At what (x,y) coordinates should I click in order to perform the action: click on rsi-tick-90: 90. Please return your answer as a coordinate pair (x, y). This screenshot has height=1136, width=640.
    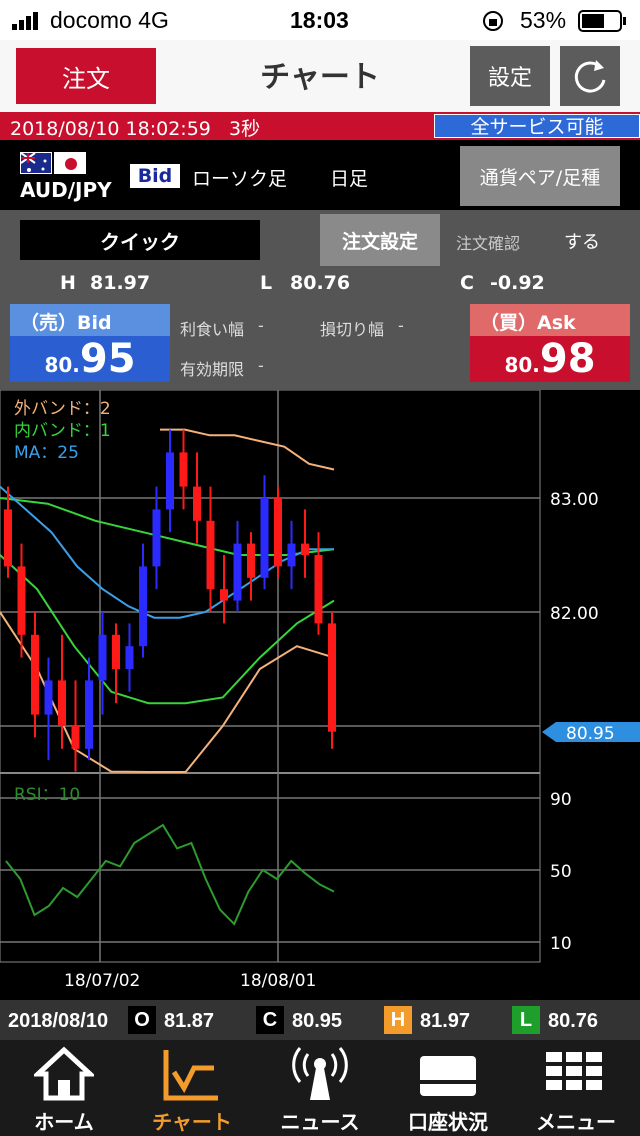
    Looking at the image, I should click on (561, 800).